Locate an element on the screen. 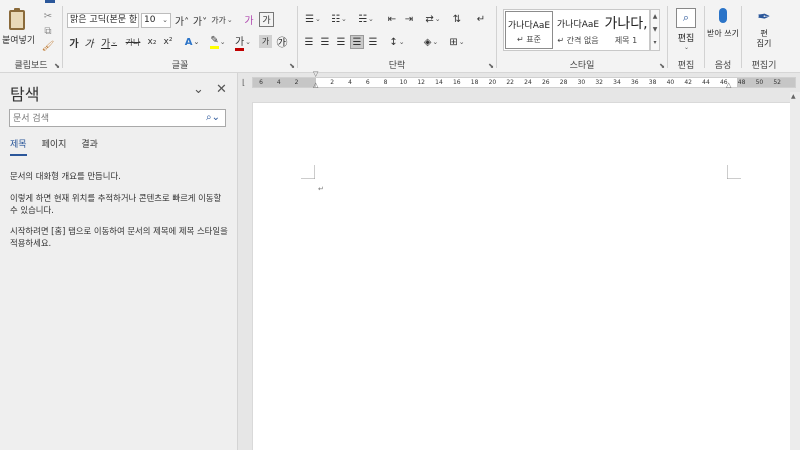 The image size is (800, 450). editor-button: ✒ 편 집기 is located at coordinates (764, 31).